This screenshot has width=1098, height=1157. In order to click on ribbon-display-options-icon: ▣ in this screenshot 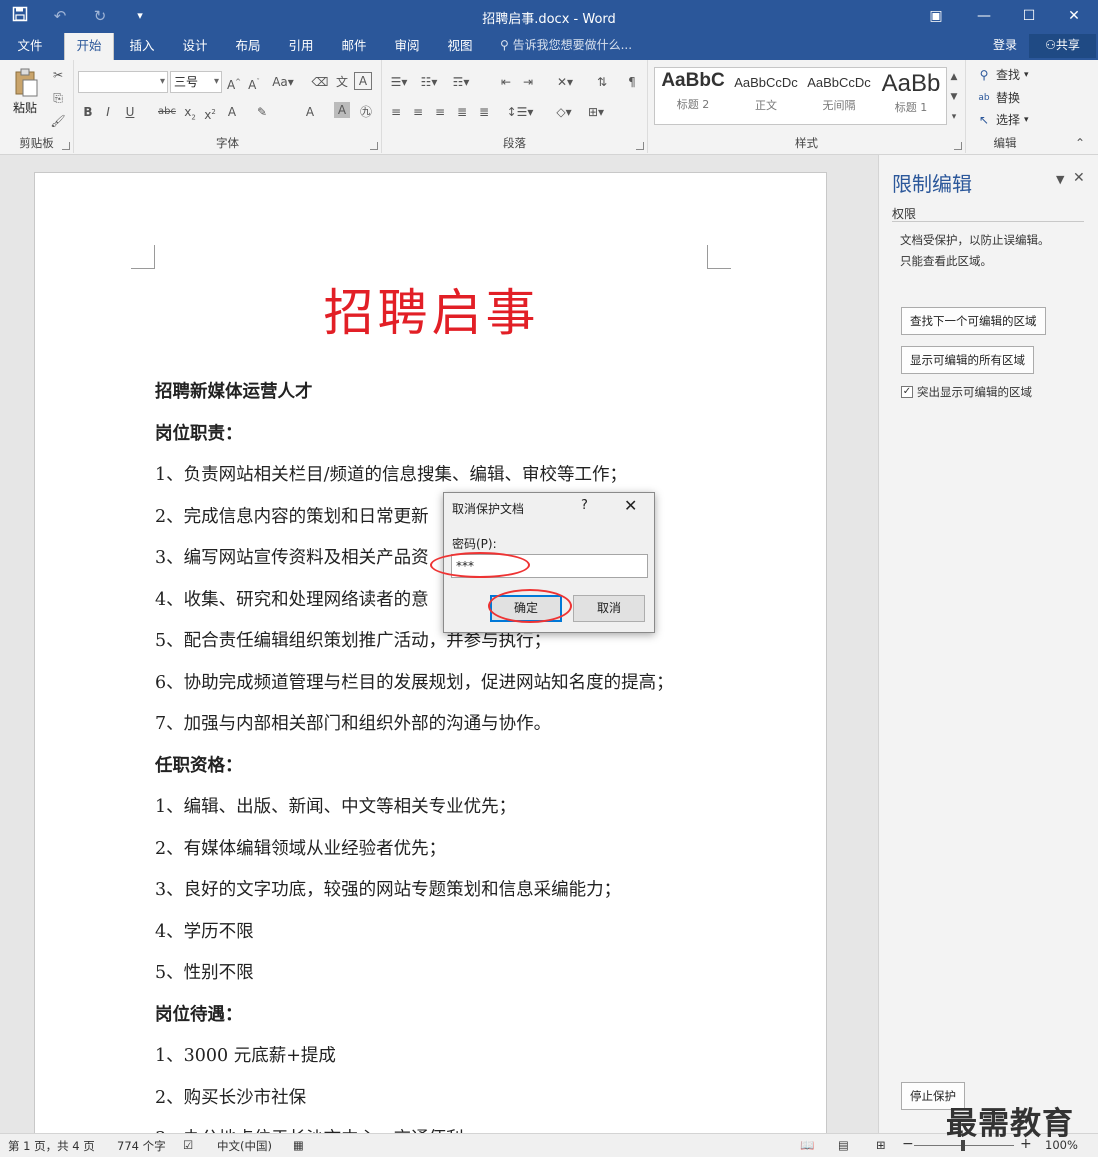, I will do `click(936, 16)`.